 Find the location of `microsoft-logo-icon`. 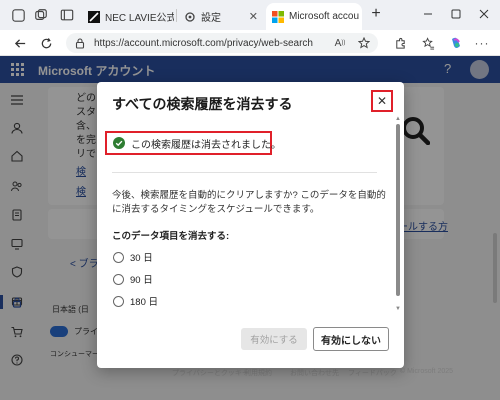

microsoft-logo-icon is located at coordinates (278, 16).